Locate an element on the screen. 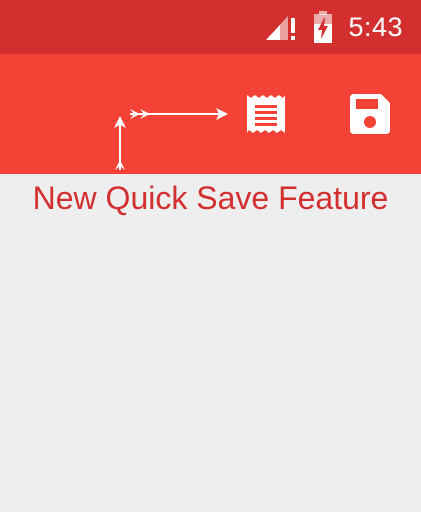 The width and height of the screenshot is (421, 512). save-icon is located at coordinates (370, 114).